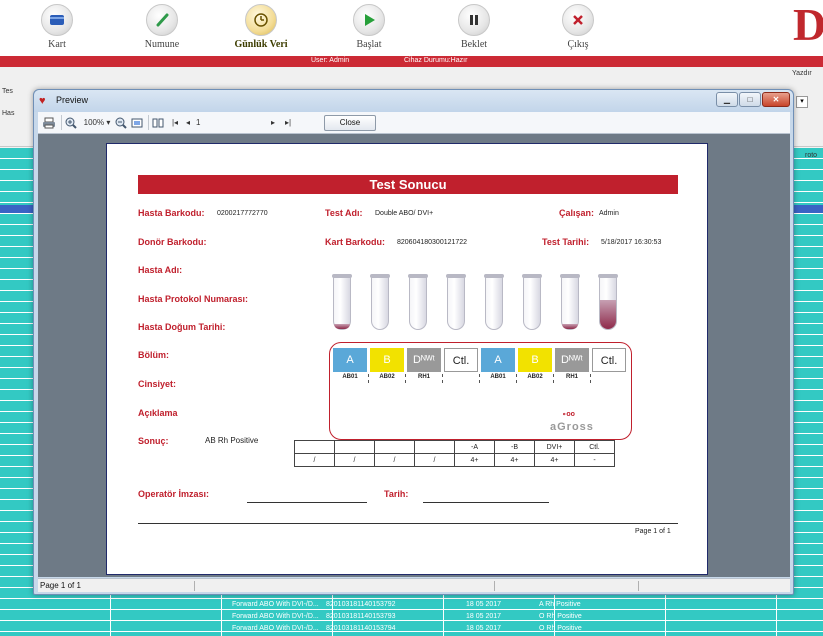  What do you see at coordinates (94, 122) in the screenshot?
I see `zoom-level-value: 100%` at bounding box center [94, 122].